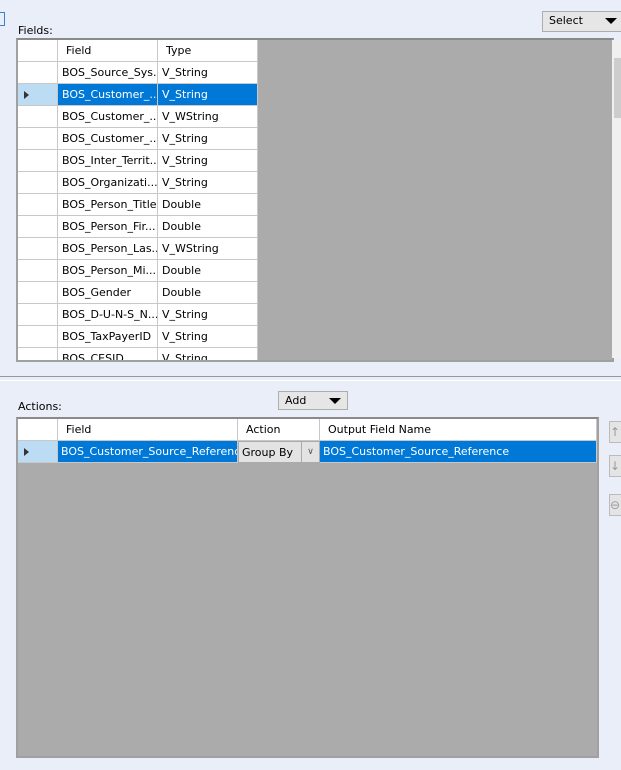 This screenshot has height=770, width=621. Describe the element at coordinates (268, 452) in the screenshot. I see `action-value: Group By` at that location.